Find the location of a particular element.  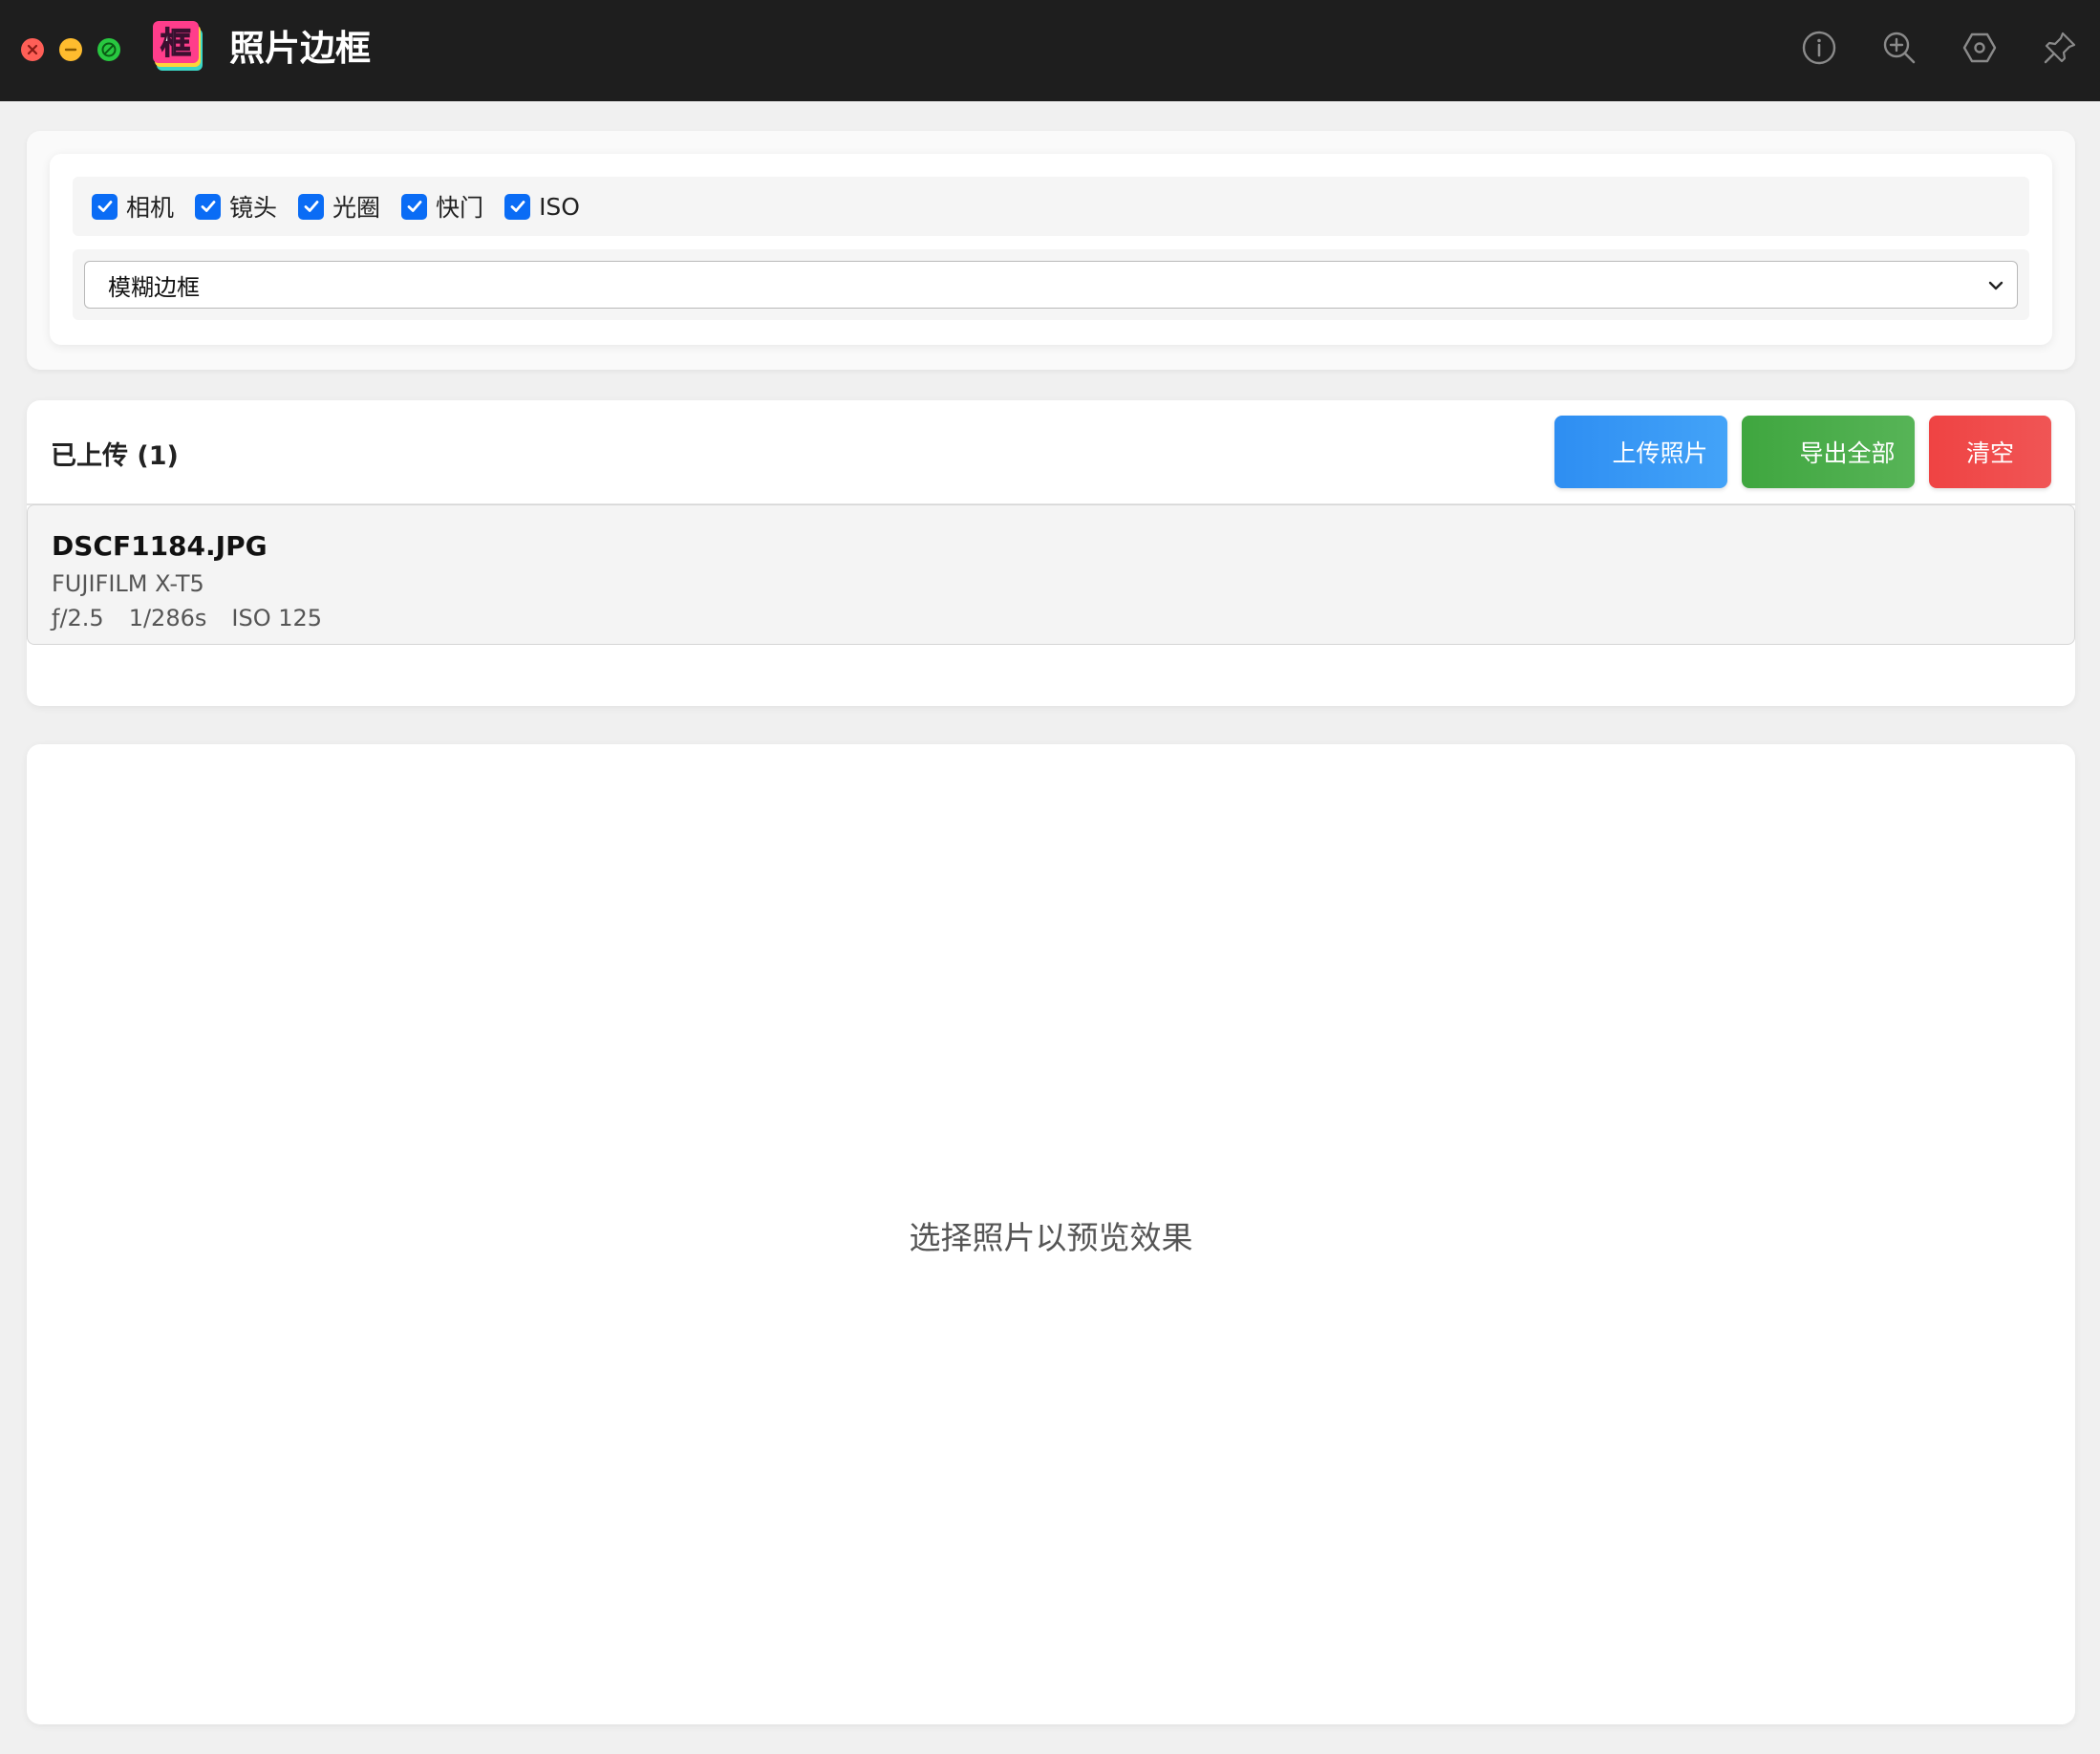

window-maximize-button is located at coordinates (108, 49).